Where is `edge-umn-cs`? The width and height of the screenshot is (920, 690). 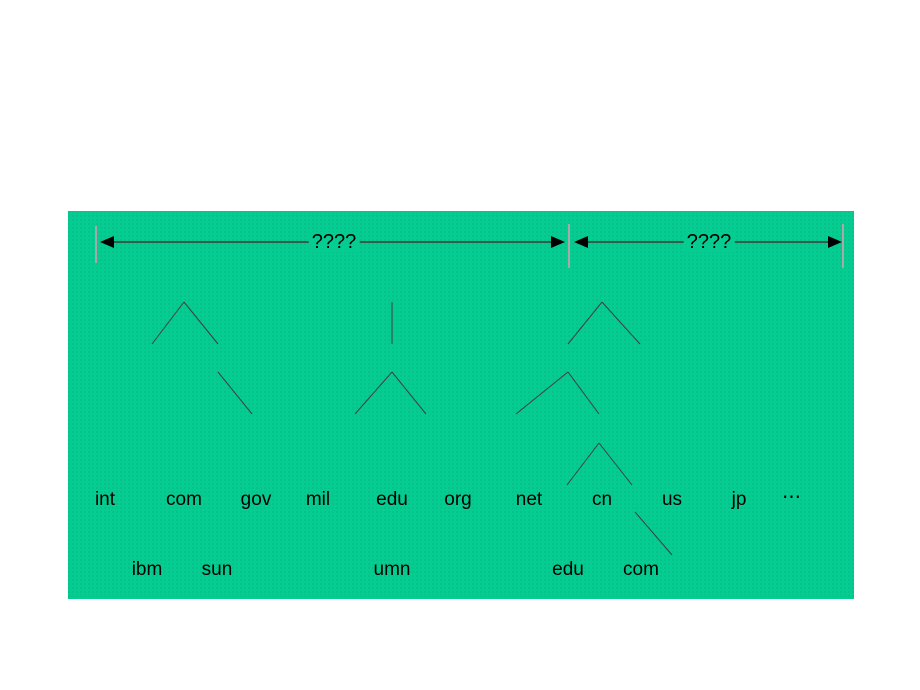 edge-umn-cs is located at coordinates (373, 393).